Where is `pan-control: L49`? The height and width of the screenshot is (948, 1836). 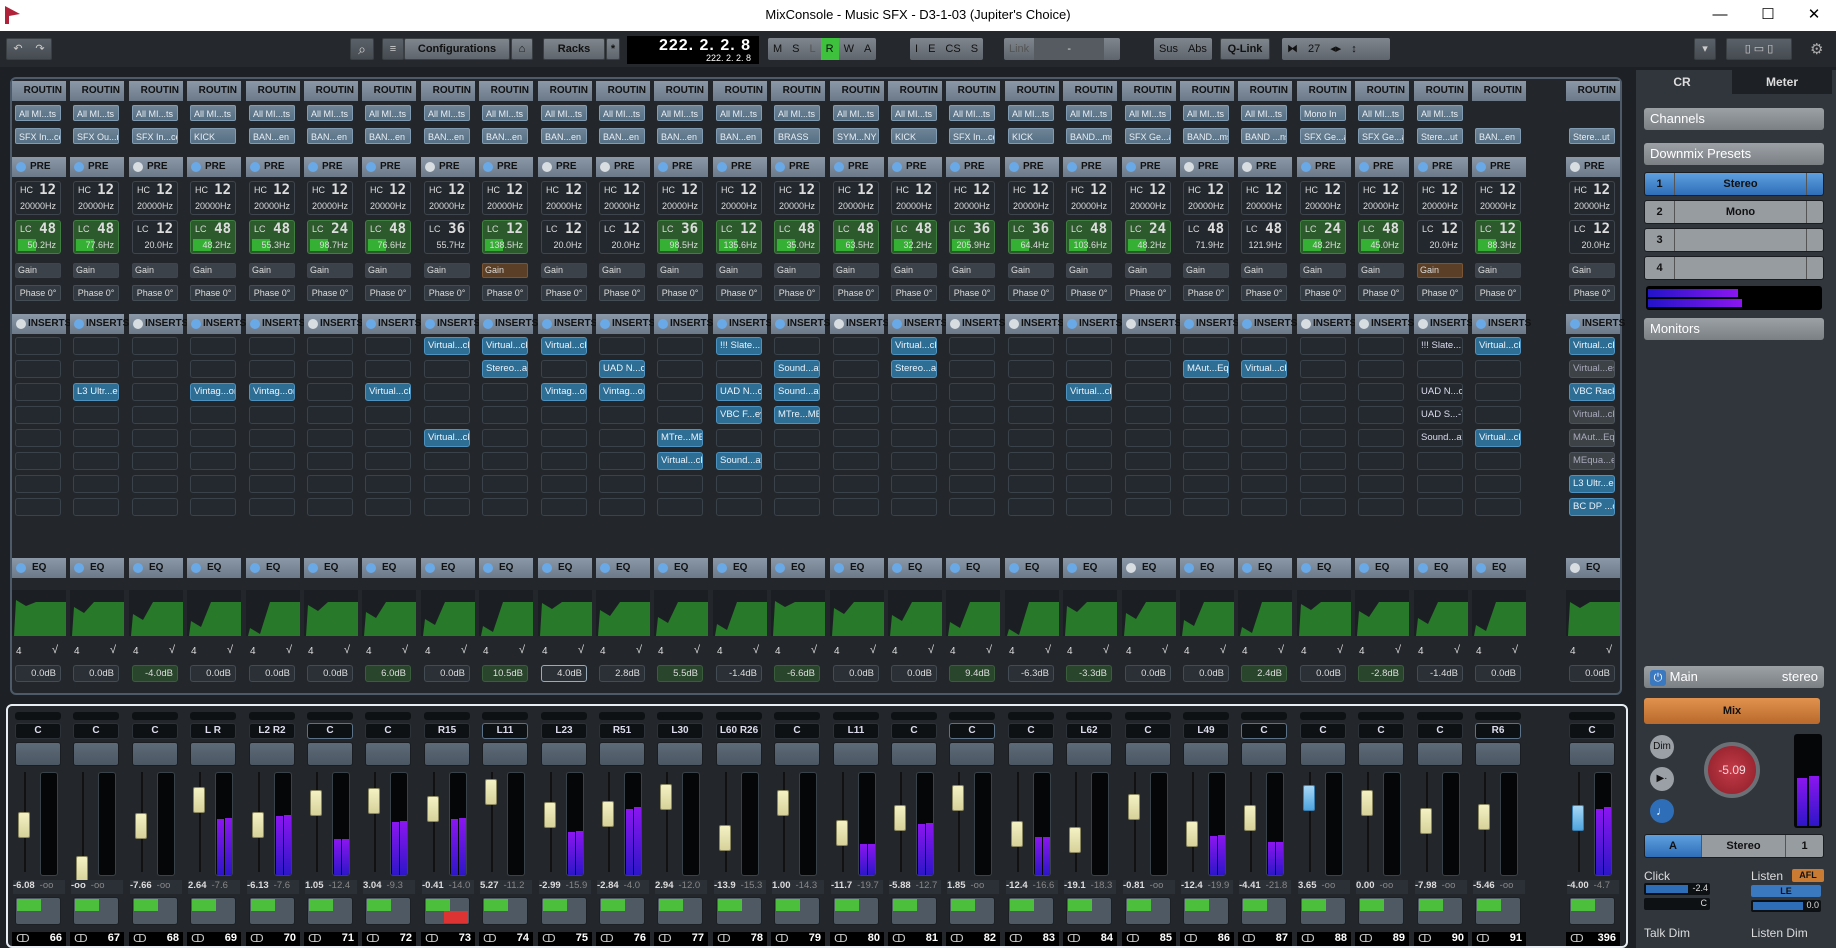
pan-control: L49 is located at coordinates (1206, 731).